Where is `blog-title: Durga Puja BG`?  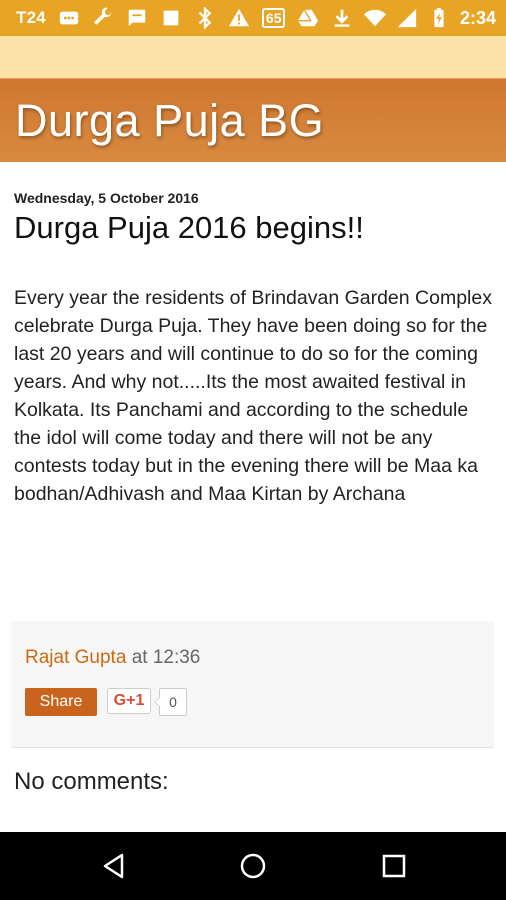 blog-title: Durga Puja BG is located at coordinates (169, 121).